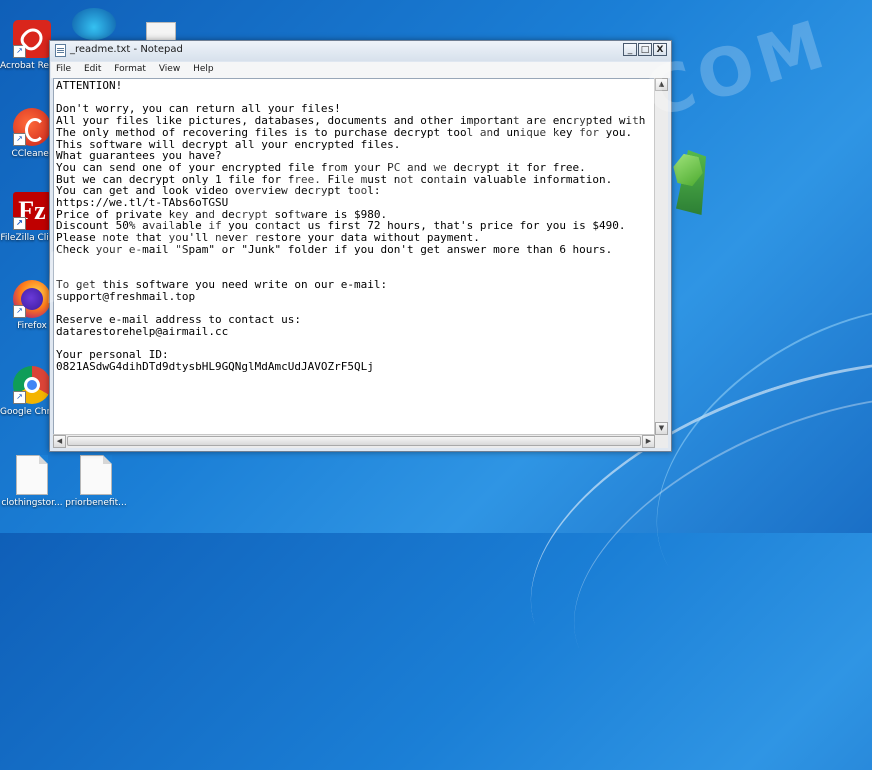  What do you see at coordinates (648, 441) in the screenshot?
I see `scroll-right-button: ▶` at bounding box center [648, 441].